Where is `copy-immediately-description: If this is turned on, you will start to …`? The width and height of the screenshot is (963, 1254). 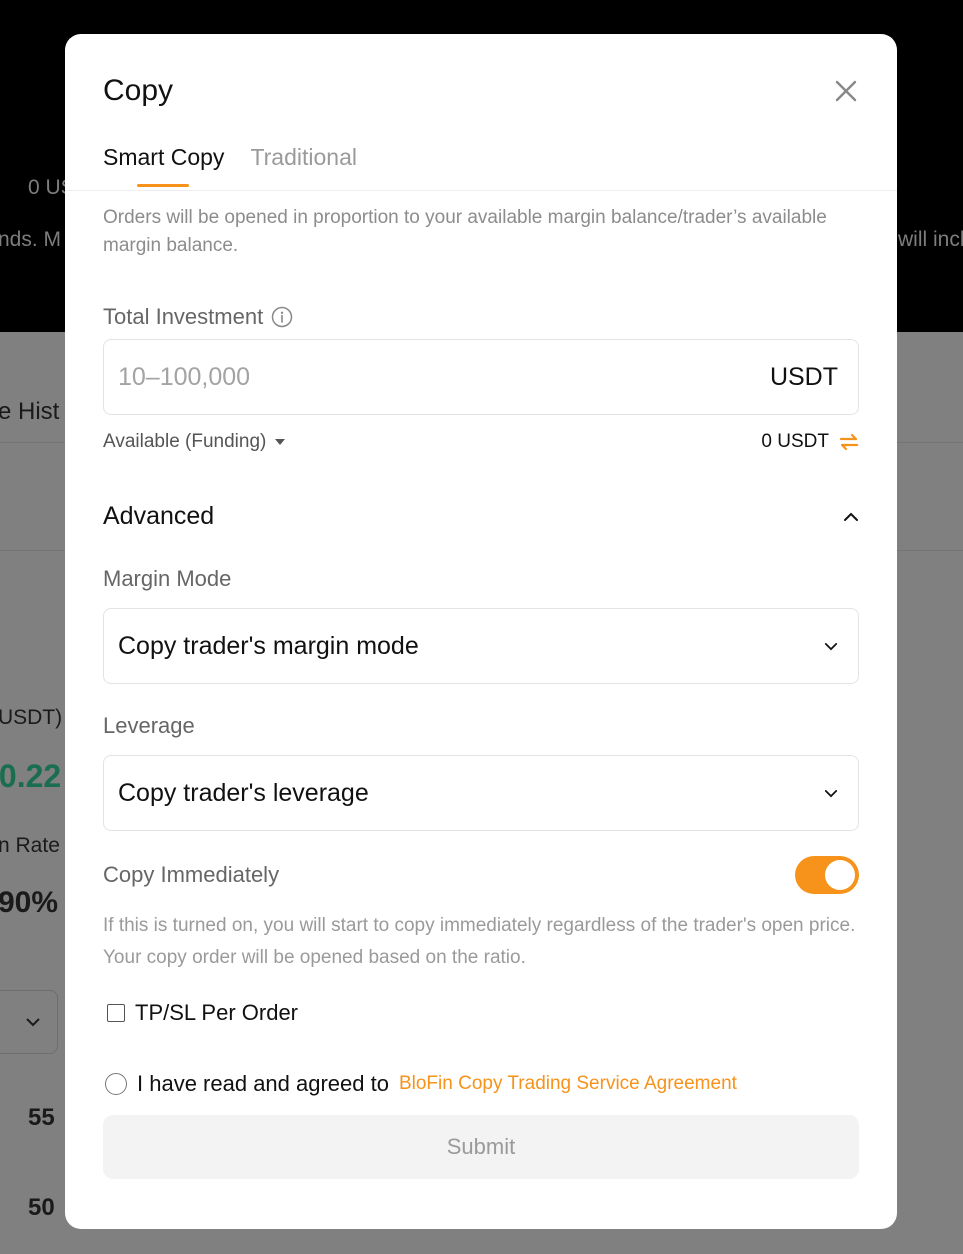
copy-immediately-description: If this is turned on, you will start to … is located at coordinates (479, 941).